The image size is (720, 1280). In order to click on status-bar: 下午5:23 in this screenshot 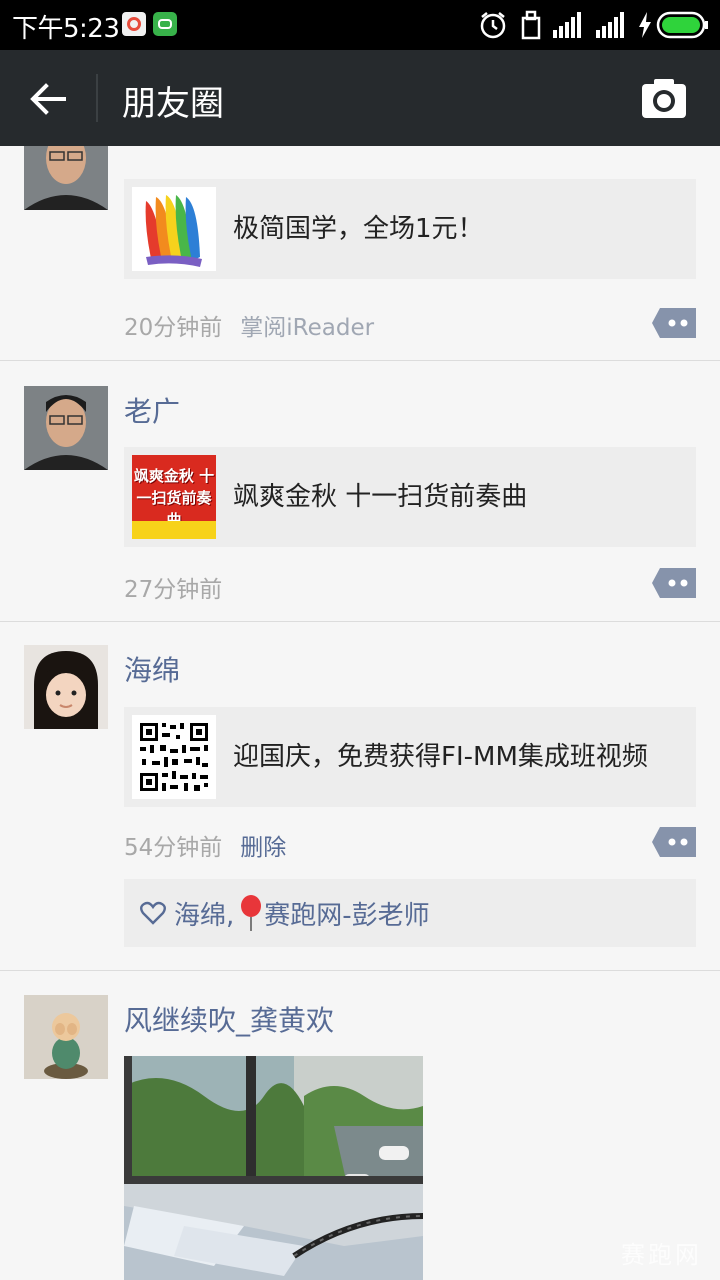, I will do `click(360, 25)`.